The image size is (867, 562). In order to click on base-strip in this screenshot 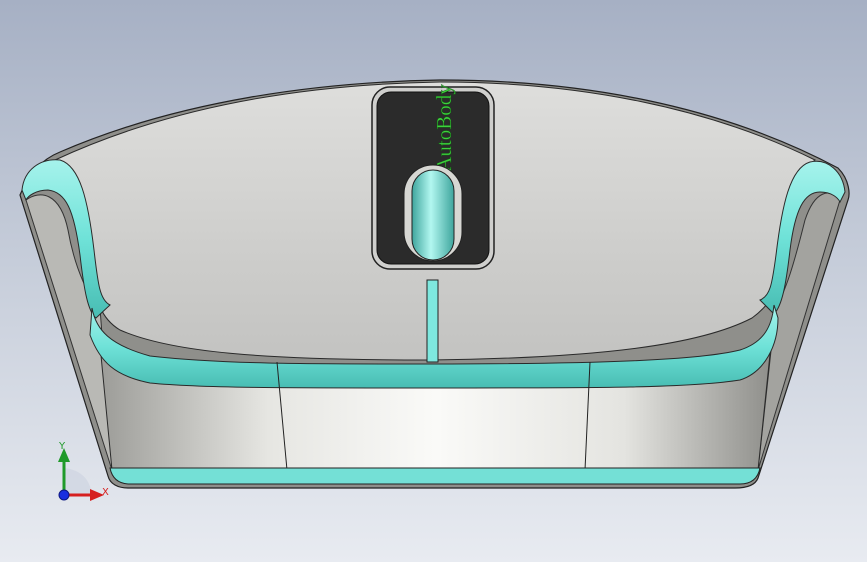, I will do `click(435, 476)`.